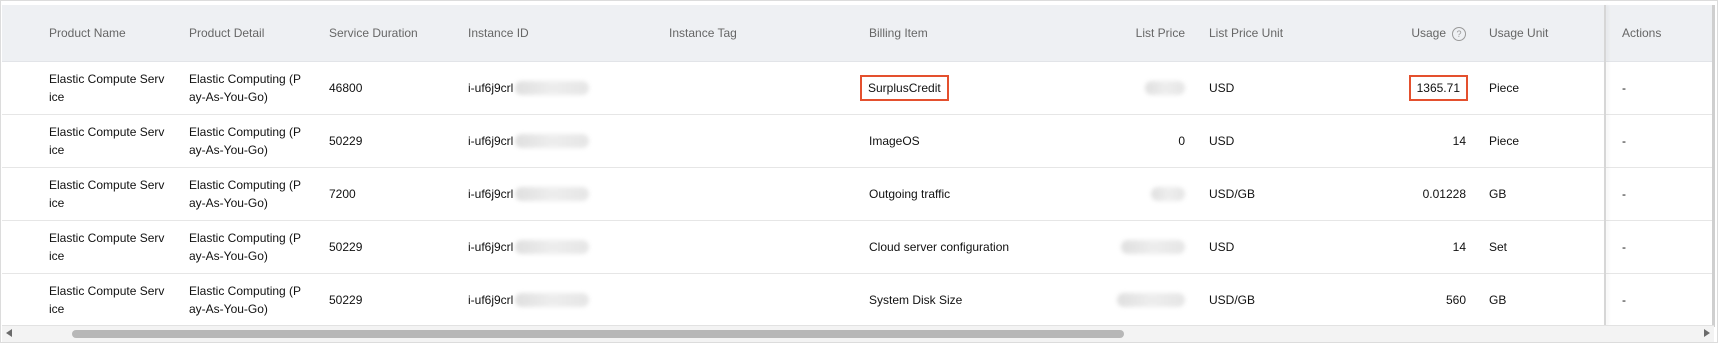 The width and height of the screenshot is (1718, 343). What do you see at coordinates (1428, 33) in the screenshot?
I see `col-header-usage-label: Usage` at bounding box center [1428, 33].